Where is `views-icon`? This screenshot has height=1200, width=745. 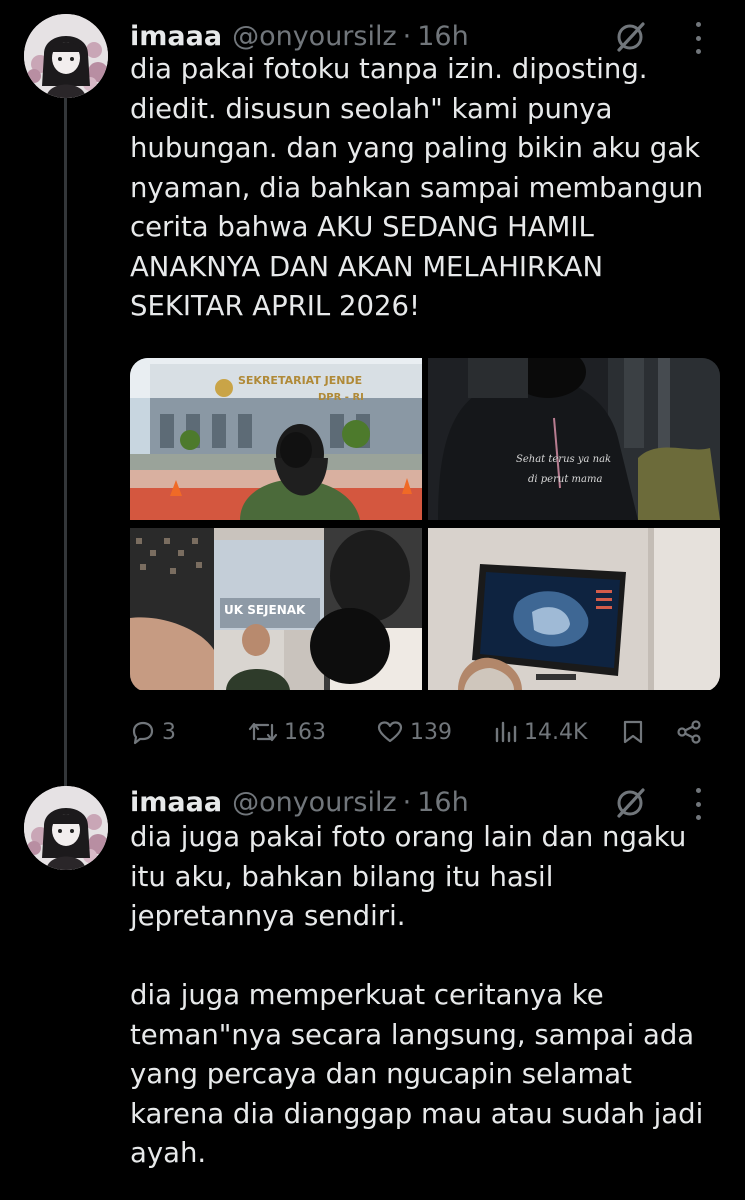 views-icon is located at coordinates (506, 732).